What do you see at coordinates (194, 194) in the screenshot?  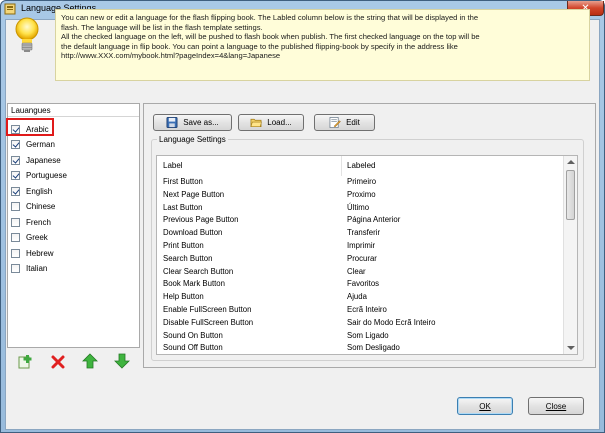 I see `row-label-cell: Next Page Button` at bounding box center [194, 194].